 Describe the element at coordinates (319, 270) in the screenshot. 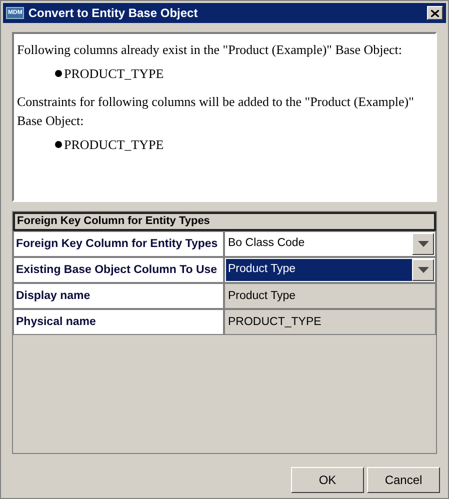

I see `dropdown-value: Product Type` at that location.